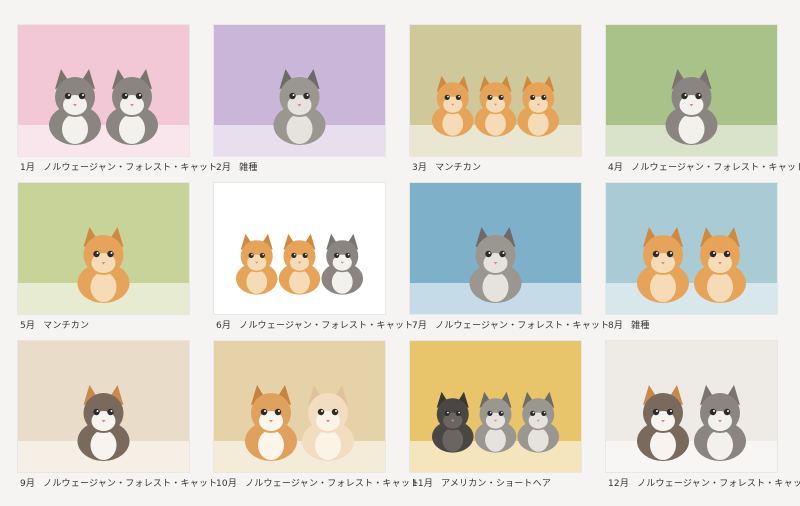 This screenshot has width=800, height=506. I want to click on month-cell: 4月 ノルウェージャン・フォレスト・キャット, so click(703, 104).